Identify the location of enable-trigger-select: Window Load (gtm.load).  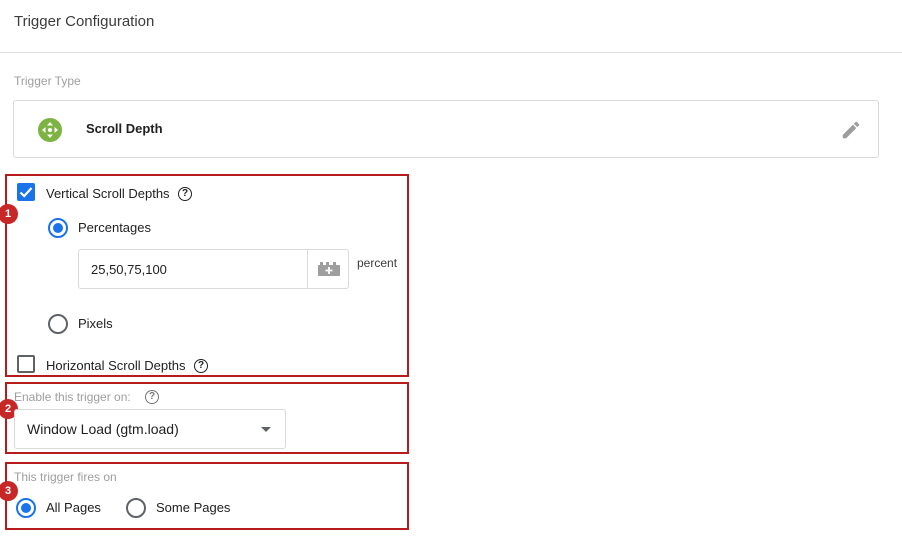
(150, 429).